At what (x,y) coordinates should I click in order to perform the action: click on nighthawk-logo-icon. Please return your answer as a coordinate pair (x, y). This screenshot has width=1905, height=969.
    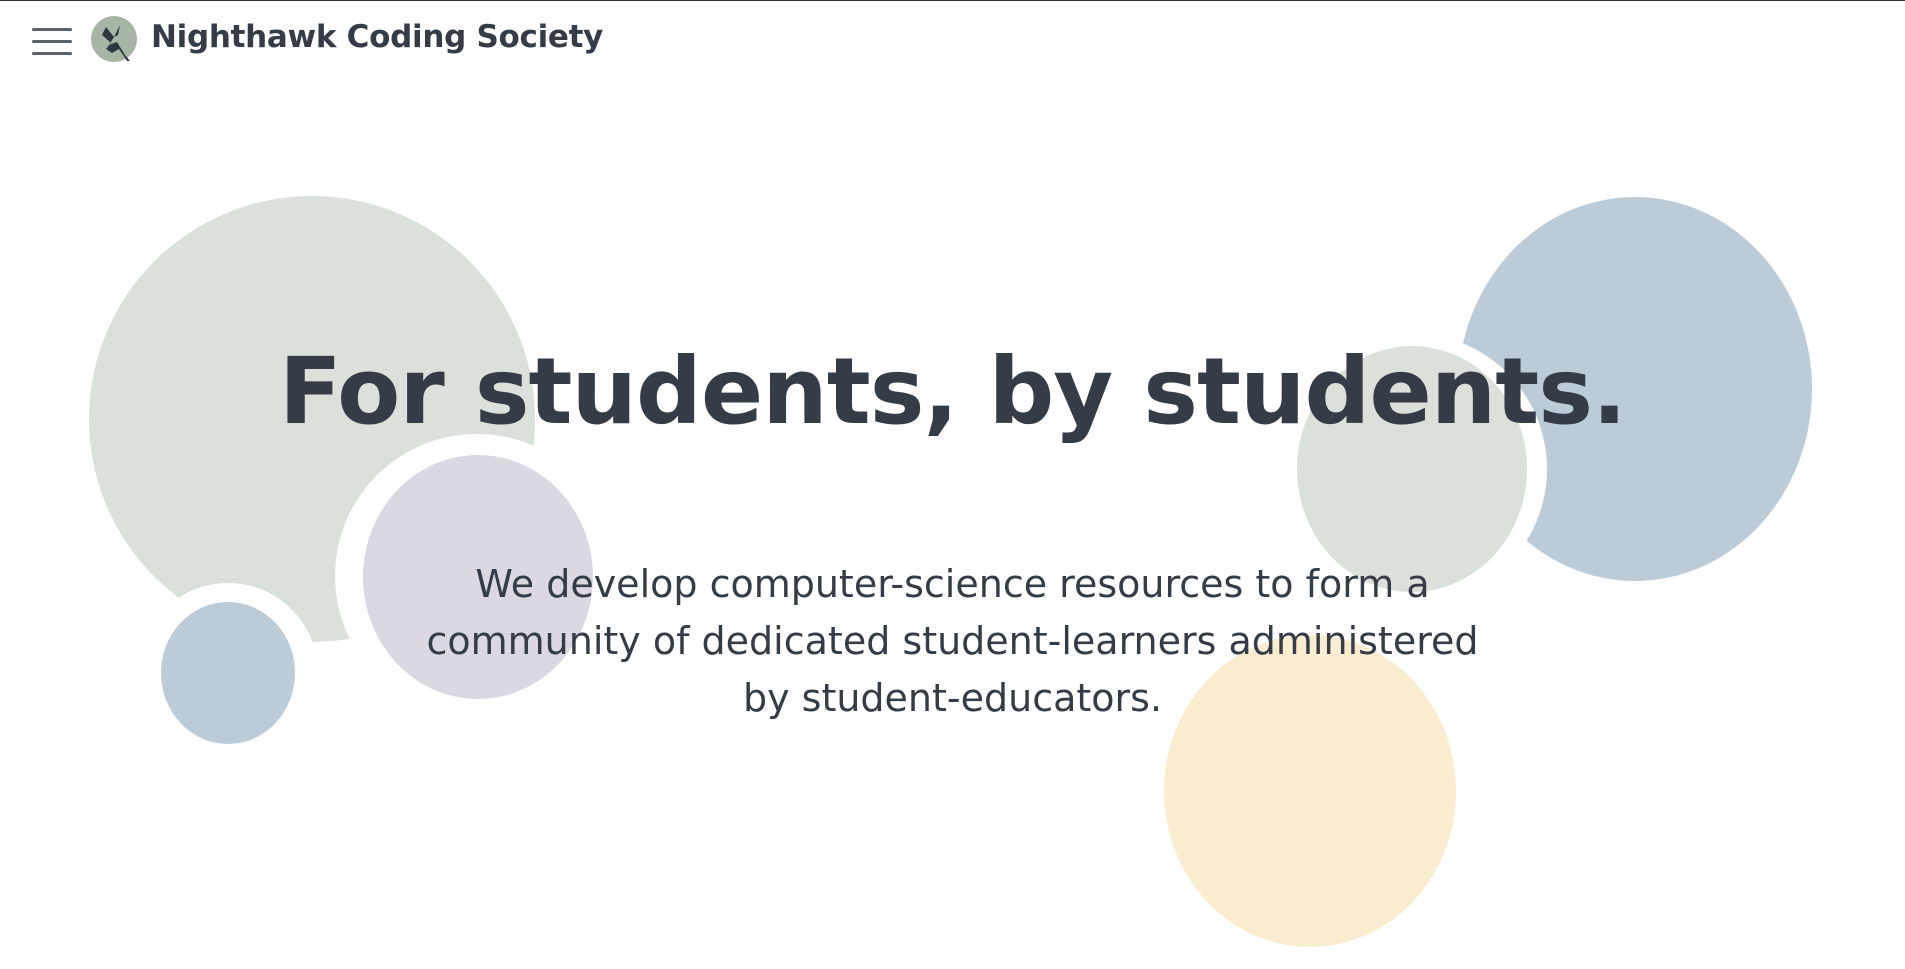
    Looking at the image, I should click on (116, 41).